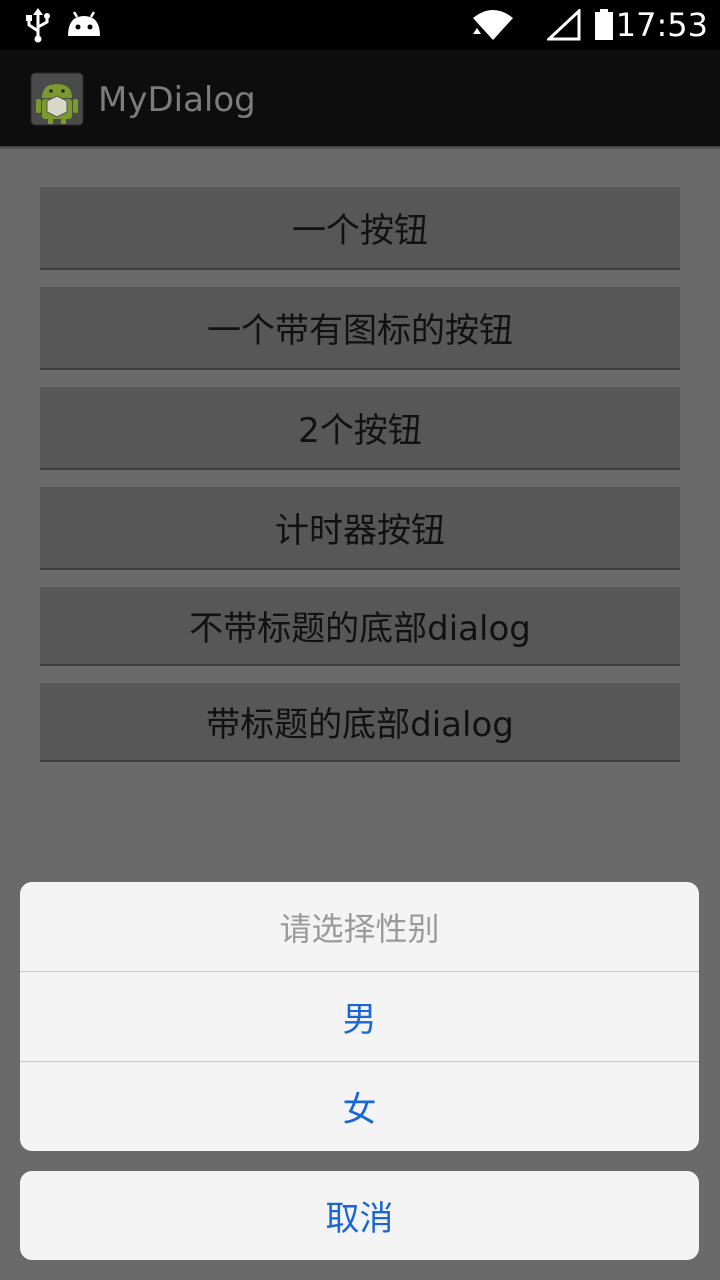  What do you see at coordinates (38, 25) in the screenshot?
I see `usb-icon` at bounding box center [38, 25].